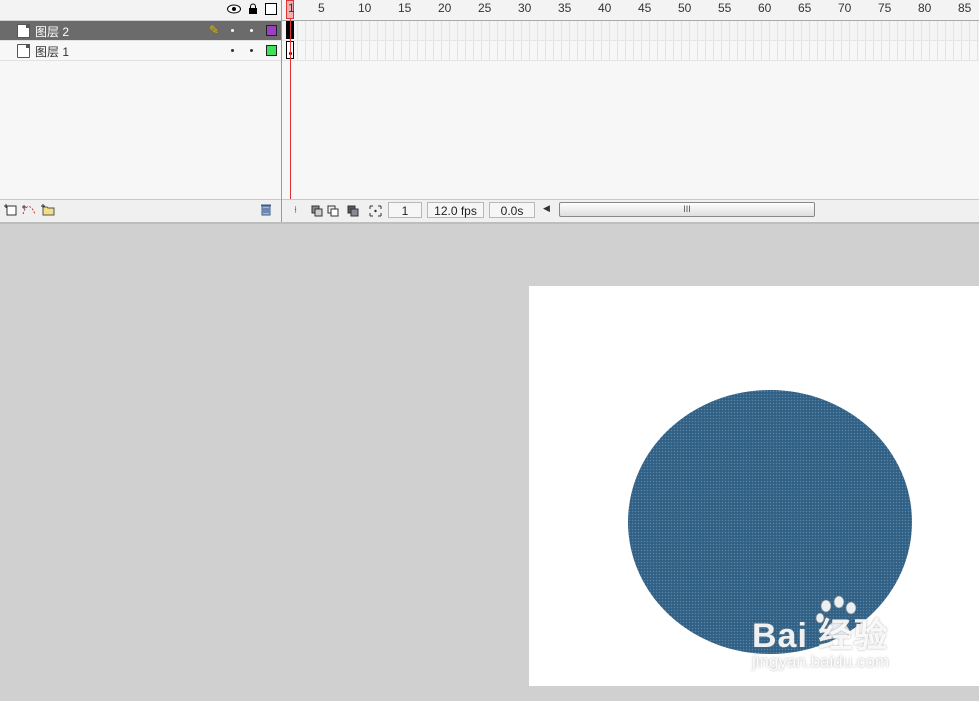 This screenshot has width=979, height=701. I want to click on ruler-label: 70, so click(845, 8).